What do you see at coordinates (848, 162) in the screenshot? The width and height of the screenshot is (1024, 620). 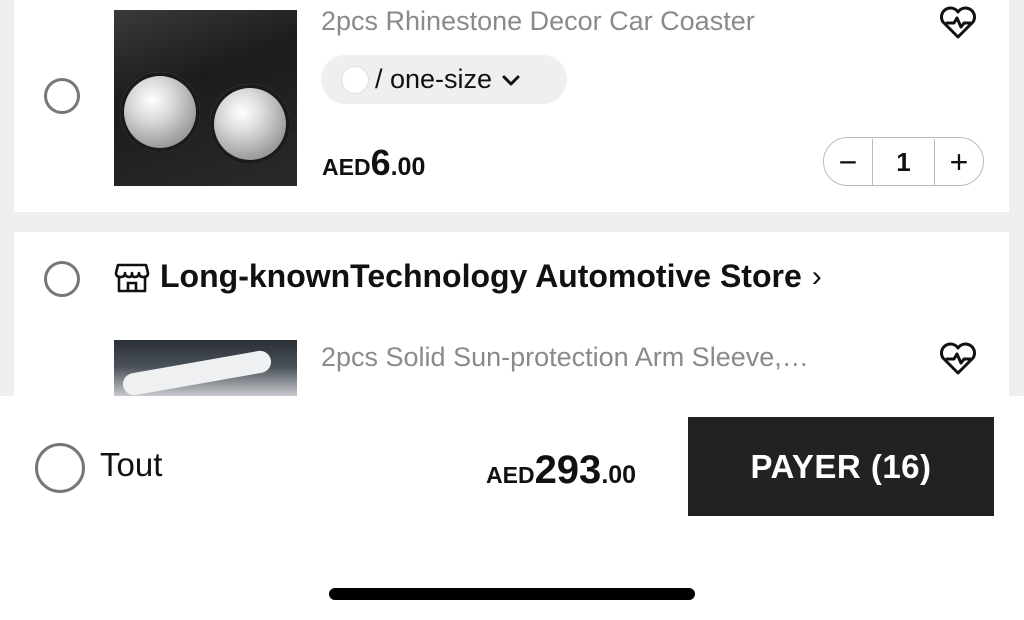 I see `decrease-quantity-button: −` at bounding box center [848, 162].